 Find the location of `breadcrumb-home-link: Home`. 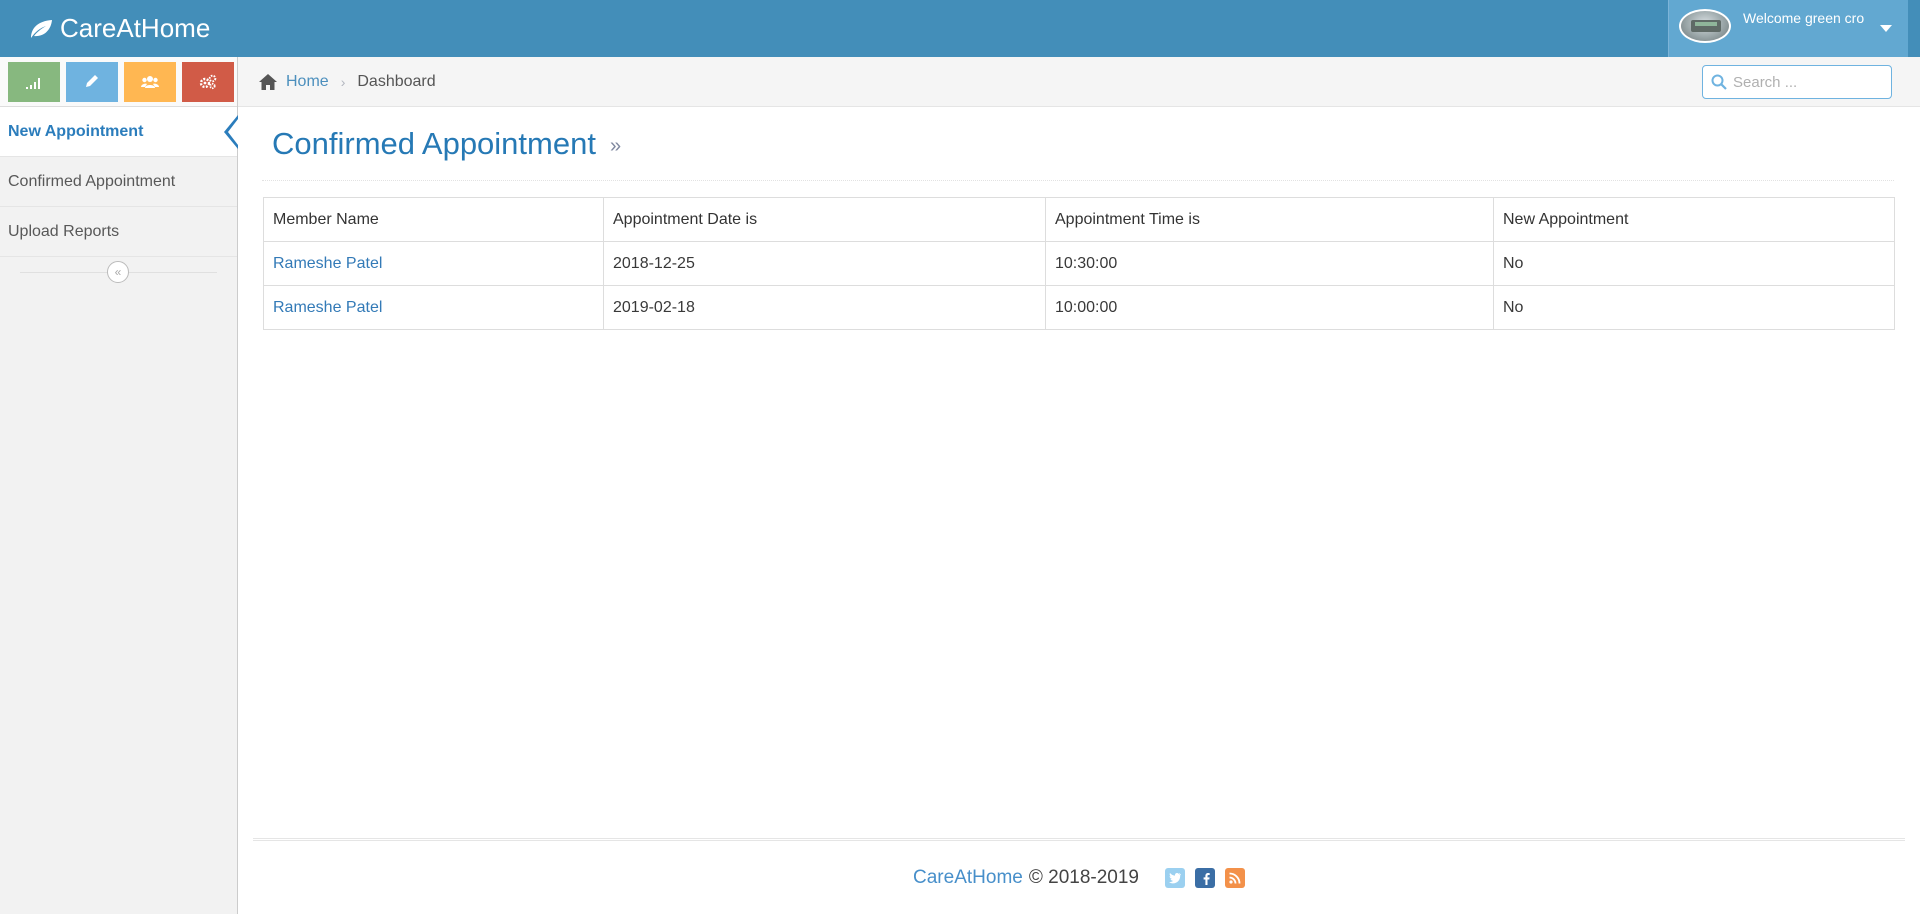

breadcrumb-home-link: Home is located at coordinates (307, 82).